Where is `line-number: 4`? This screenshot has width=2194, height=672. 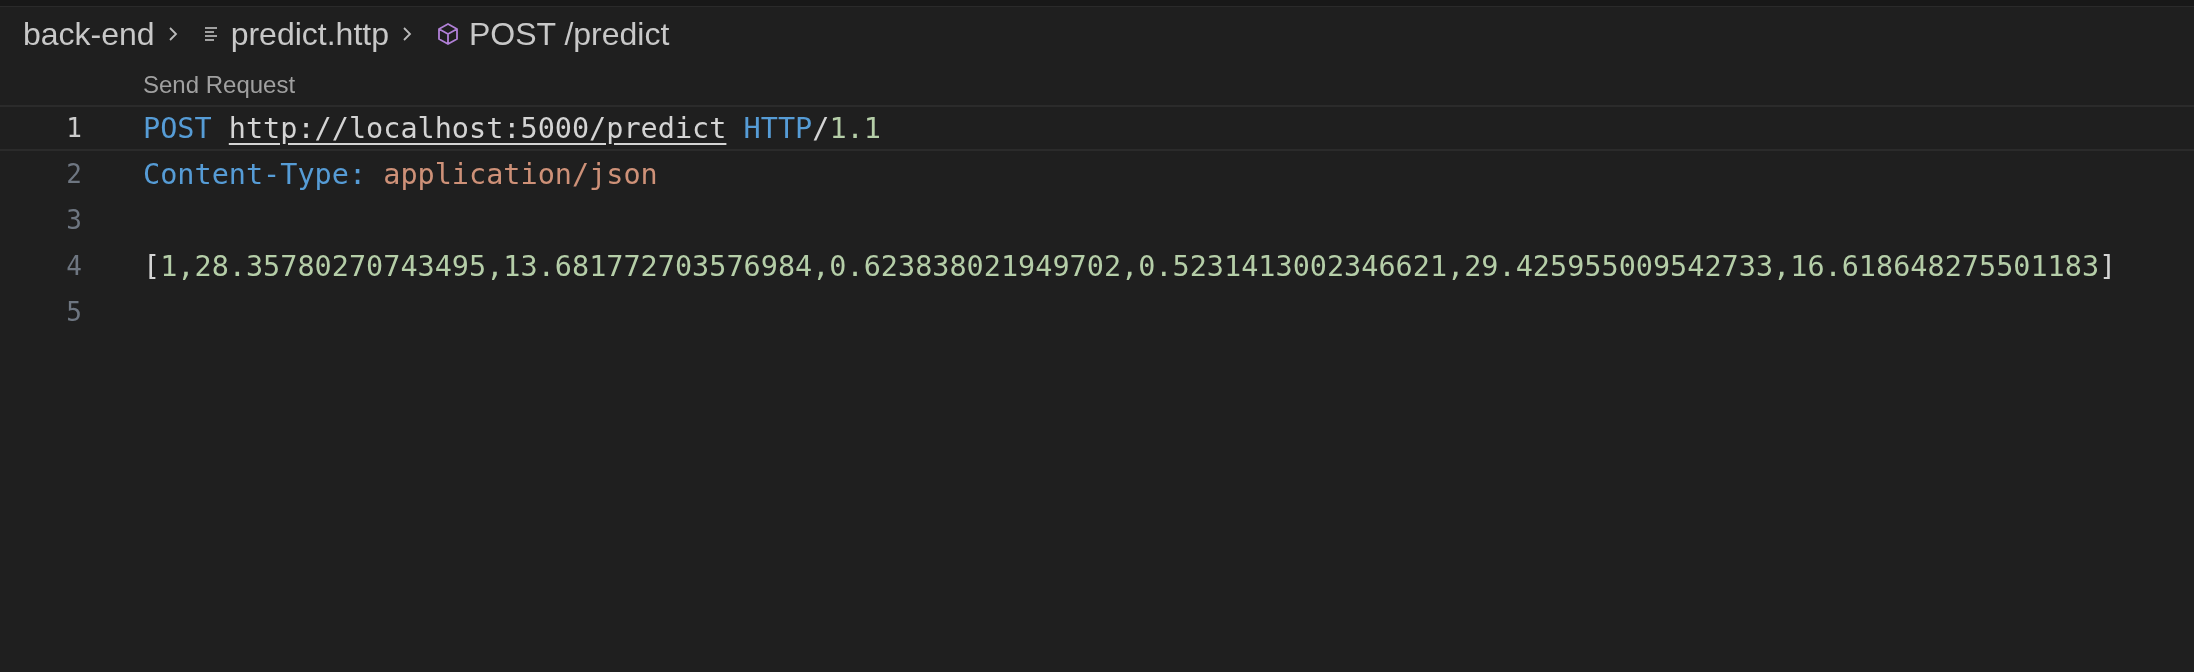 line-number: 4 is located at coordinates (73, 266).